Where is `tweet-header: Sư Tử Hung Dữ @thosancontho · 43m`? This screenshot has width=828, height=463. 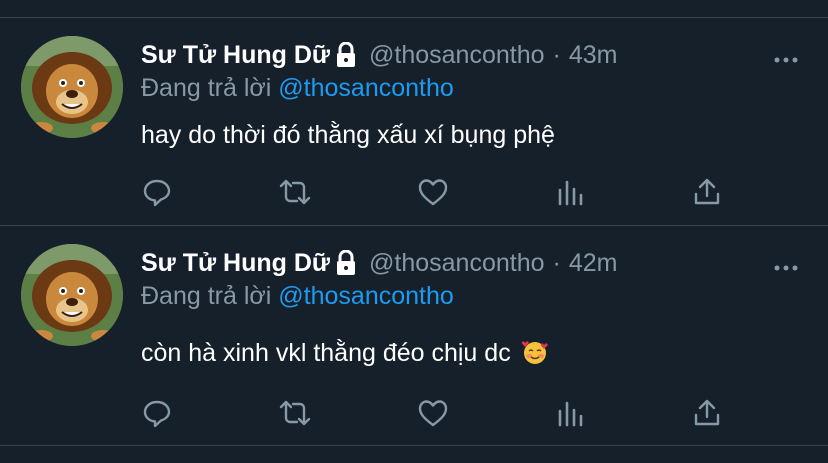
tweet-header: Sư Tử Hung Dữ @thosancontho · 43m is located at coordinates (379, 55).